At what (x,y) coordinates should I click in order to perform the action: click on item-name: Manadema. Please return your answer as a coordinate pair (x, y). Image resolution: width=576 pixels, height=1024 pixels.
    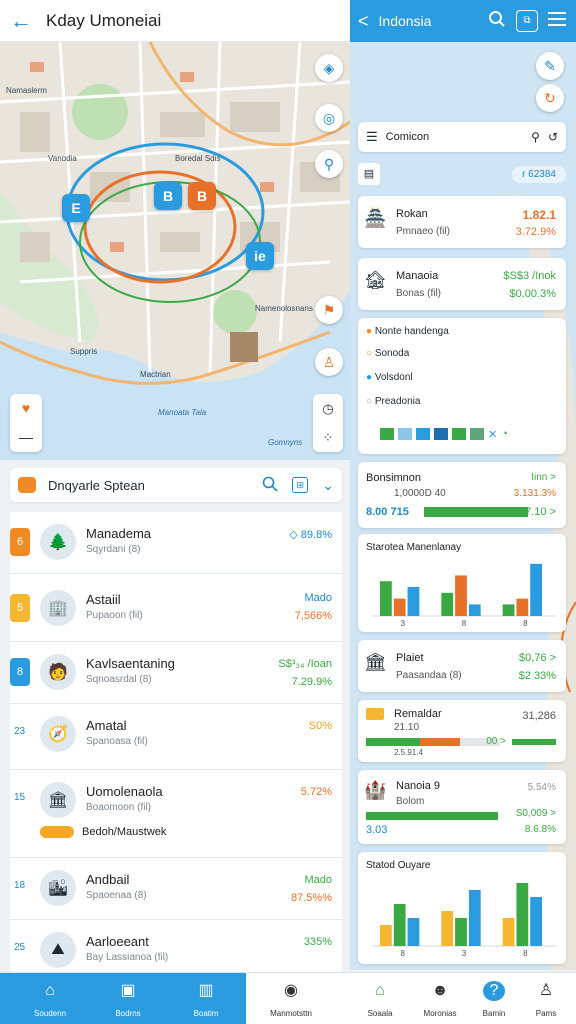
    Looking at the image, I should click on (119, 533).